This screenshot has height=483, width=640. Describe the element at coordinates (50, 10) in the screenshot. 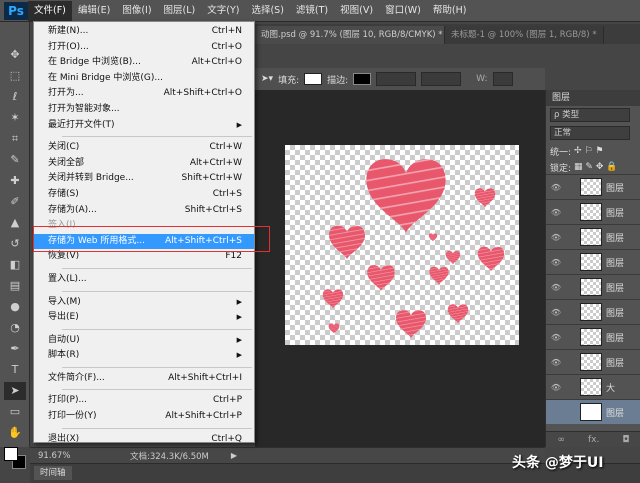

I see `menu-0: 文件(F)` at that location.